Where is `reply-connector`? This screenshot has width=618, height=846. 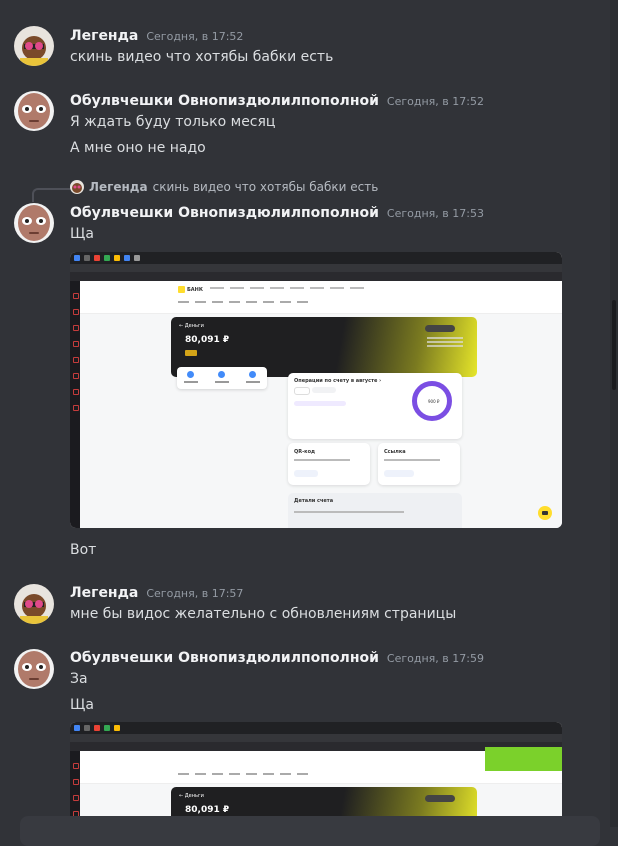
reply-connector is located at coordinates (51, 195).